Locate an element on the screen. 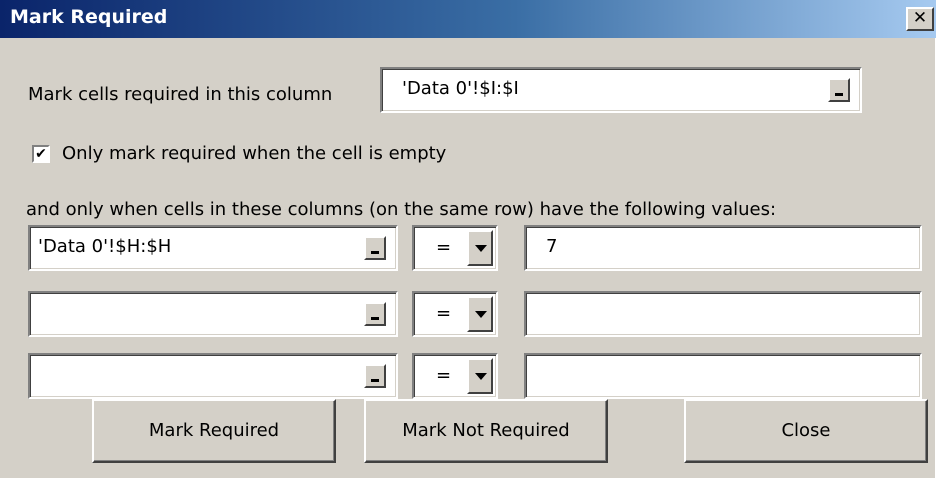  condition-value: 7 is located at coordinates (552, 246).